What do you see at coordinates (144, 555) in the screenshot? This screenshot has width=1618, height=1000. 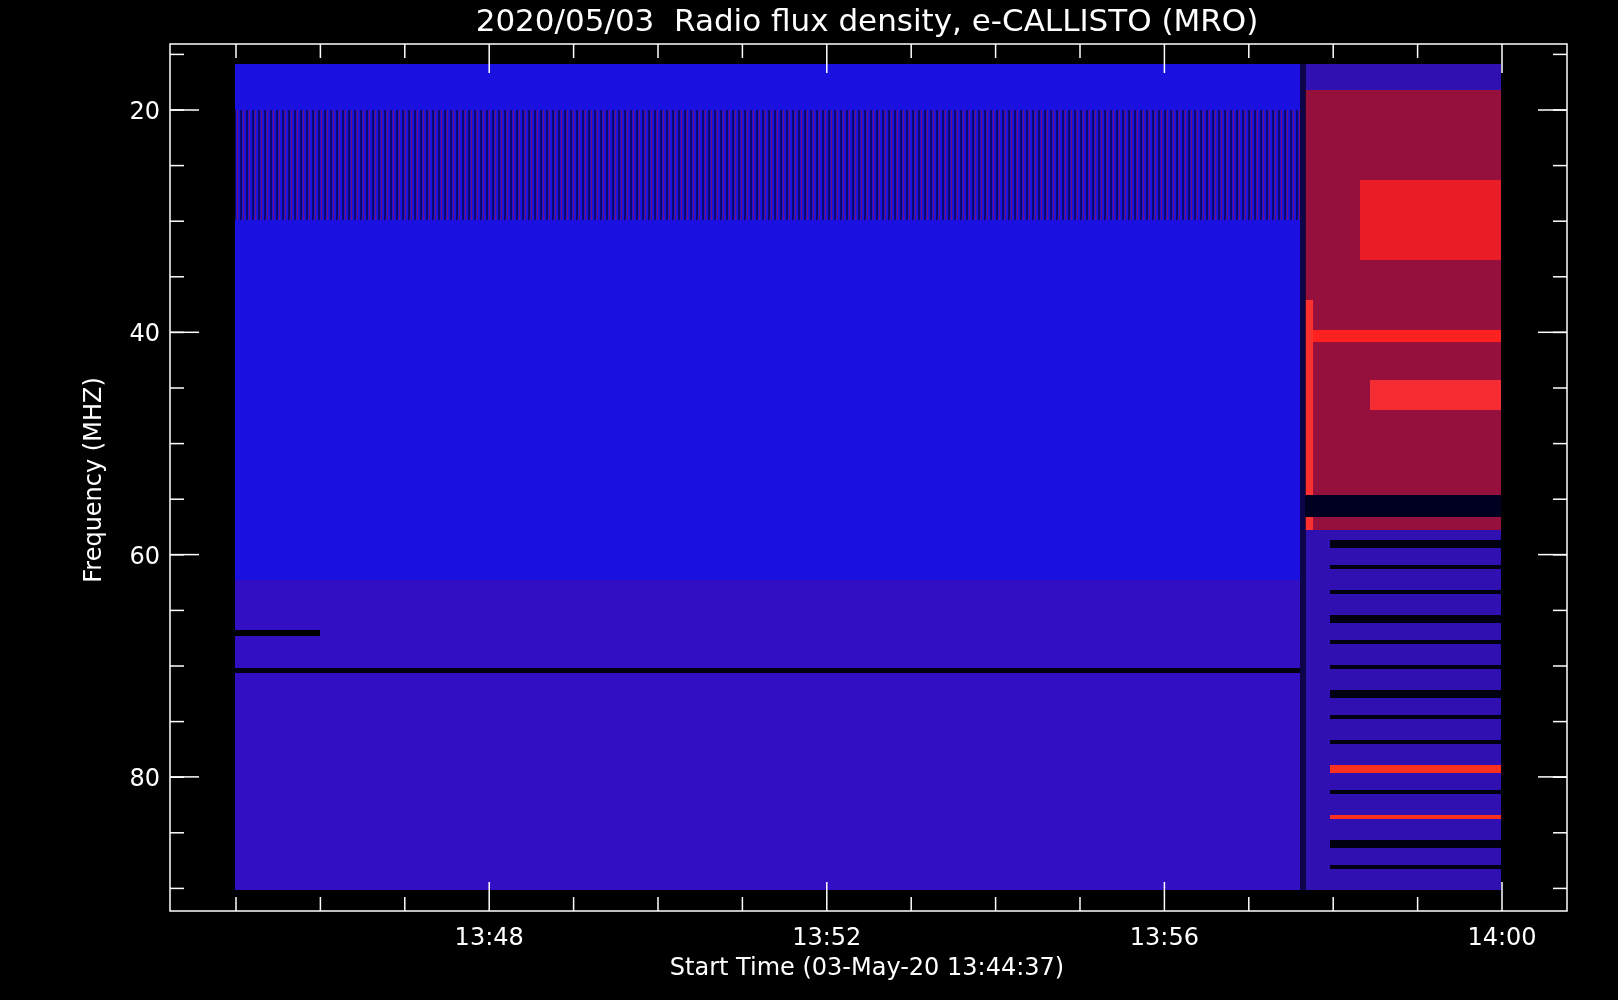 I see `y-tick-label: 60` at bounding box center [144, 555].